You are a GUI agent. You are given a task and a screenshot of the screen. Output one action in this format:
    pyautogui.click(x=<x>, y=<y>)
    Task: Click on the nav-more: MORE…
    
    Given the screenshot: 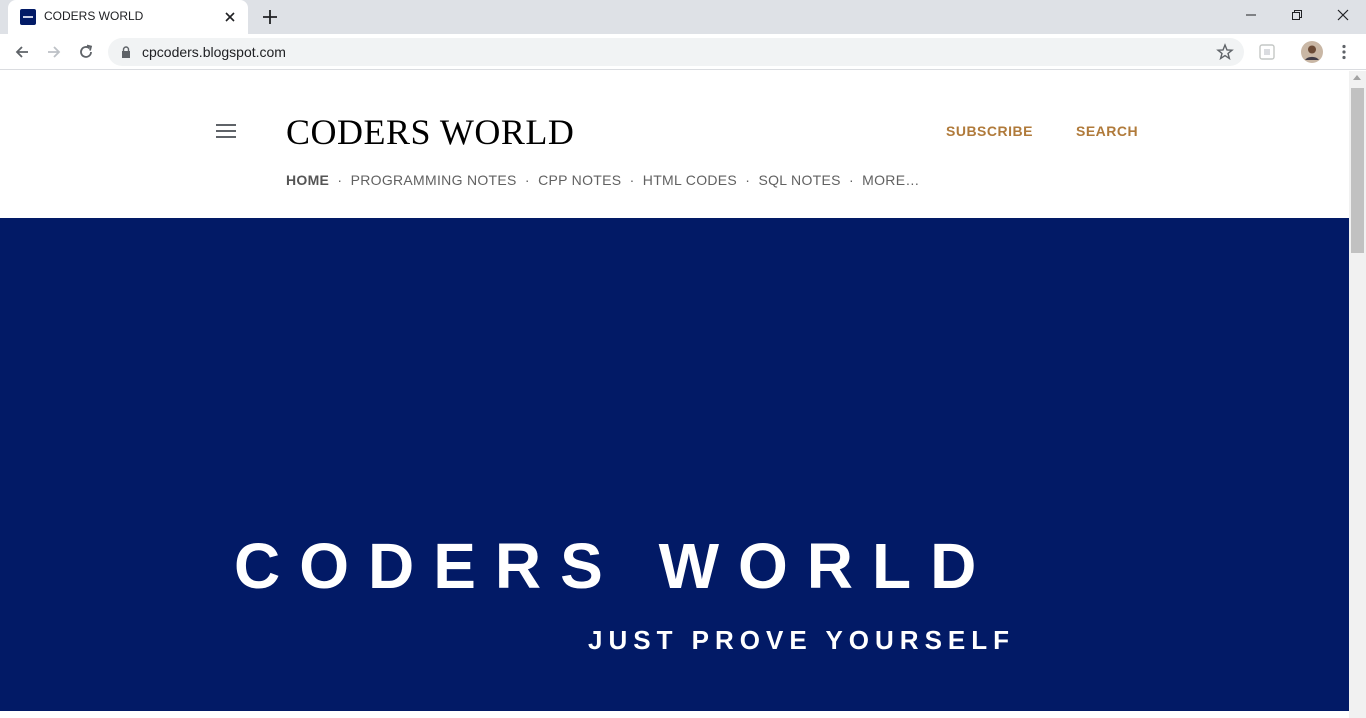 What is the action you would take?
    pyautogui.click(x=891, y=180)
    